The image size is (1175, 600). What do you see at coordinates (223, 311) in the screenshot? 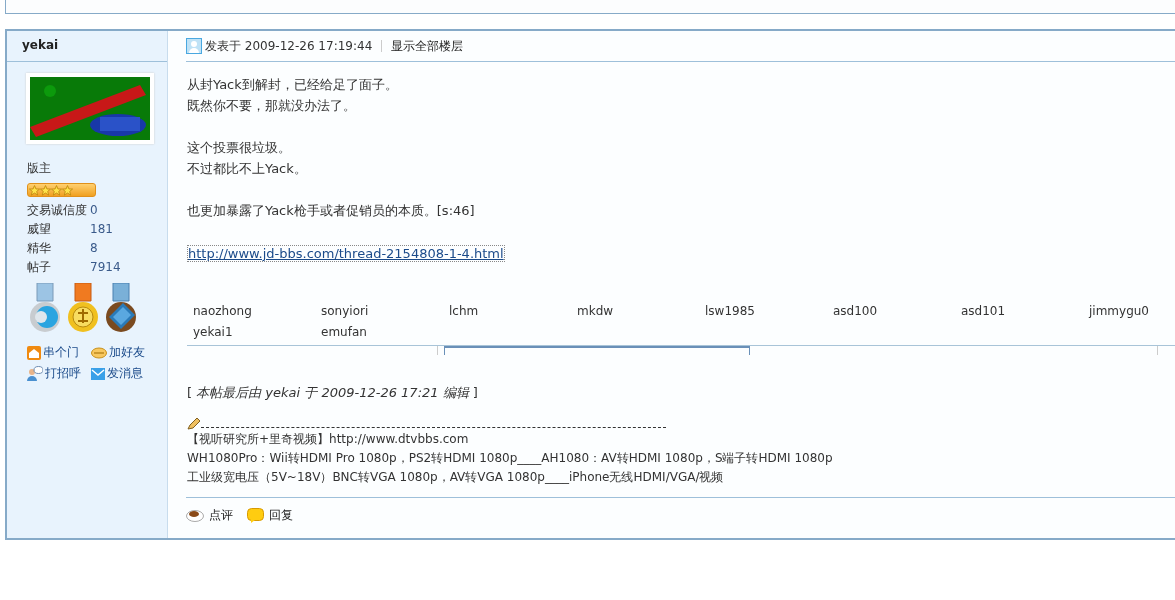
I see `voter-name: naozhong` at bounding box center [223, 311].